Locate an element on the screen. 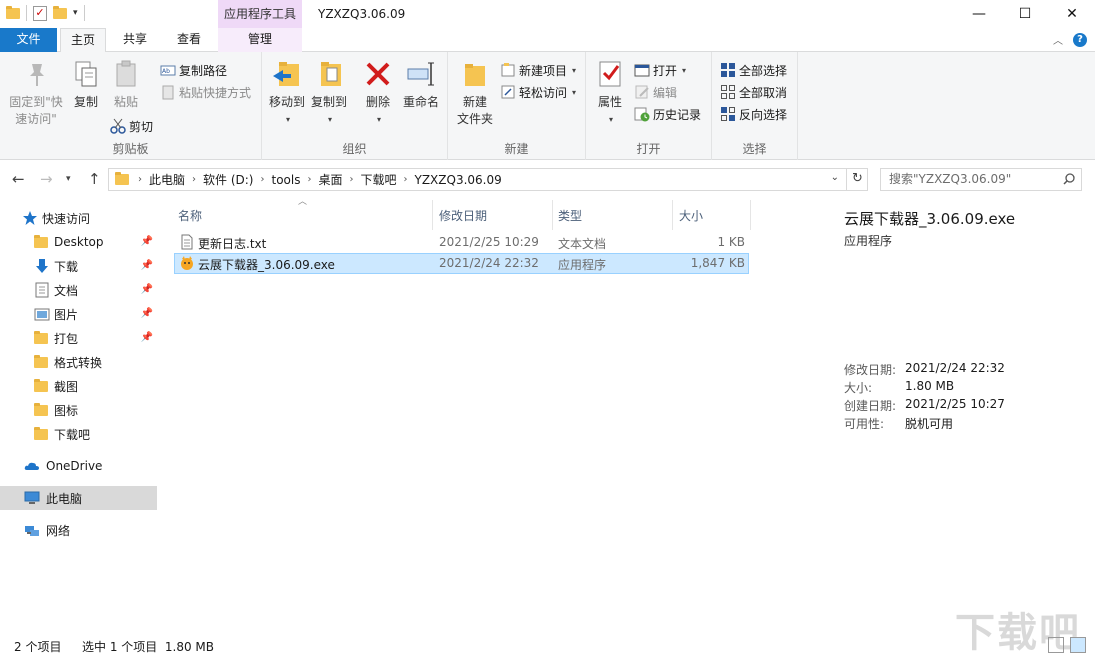 The height and width of the screenshot is (658, 1095). help-icon: ? is located at coordinates (1080, 39).